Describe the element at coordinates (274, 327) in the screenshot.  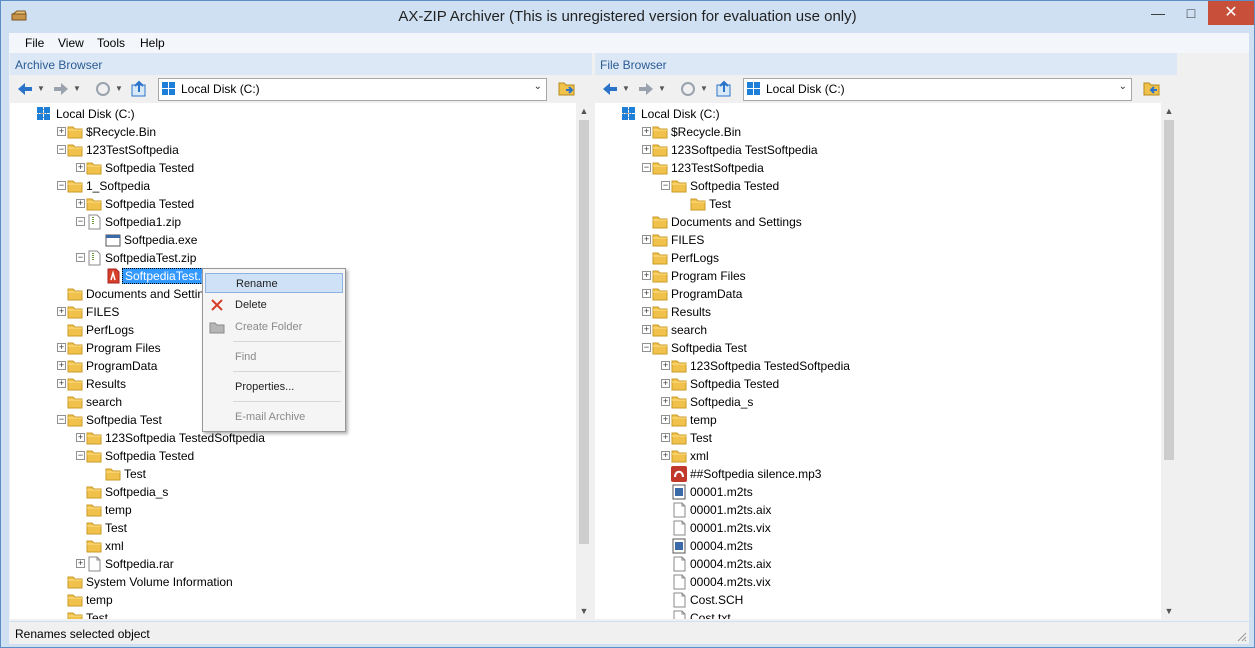
I see `ctx-create-folder: Create Folder` at that location.